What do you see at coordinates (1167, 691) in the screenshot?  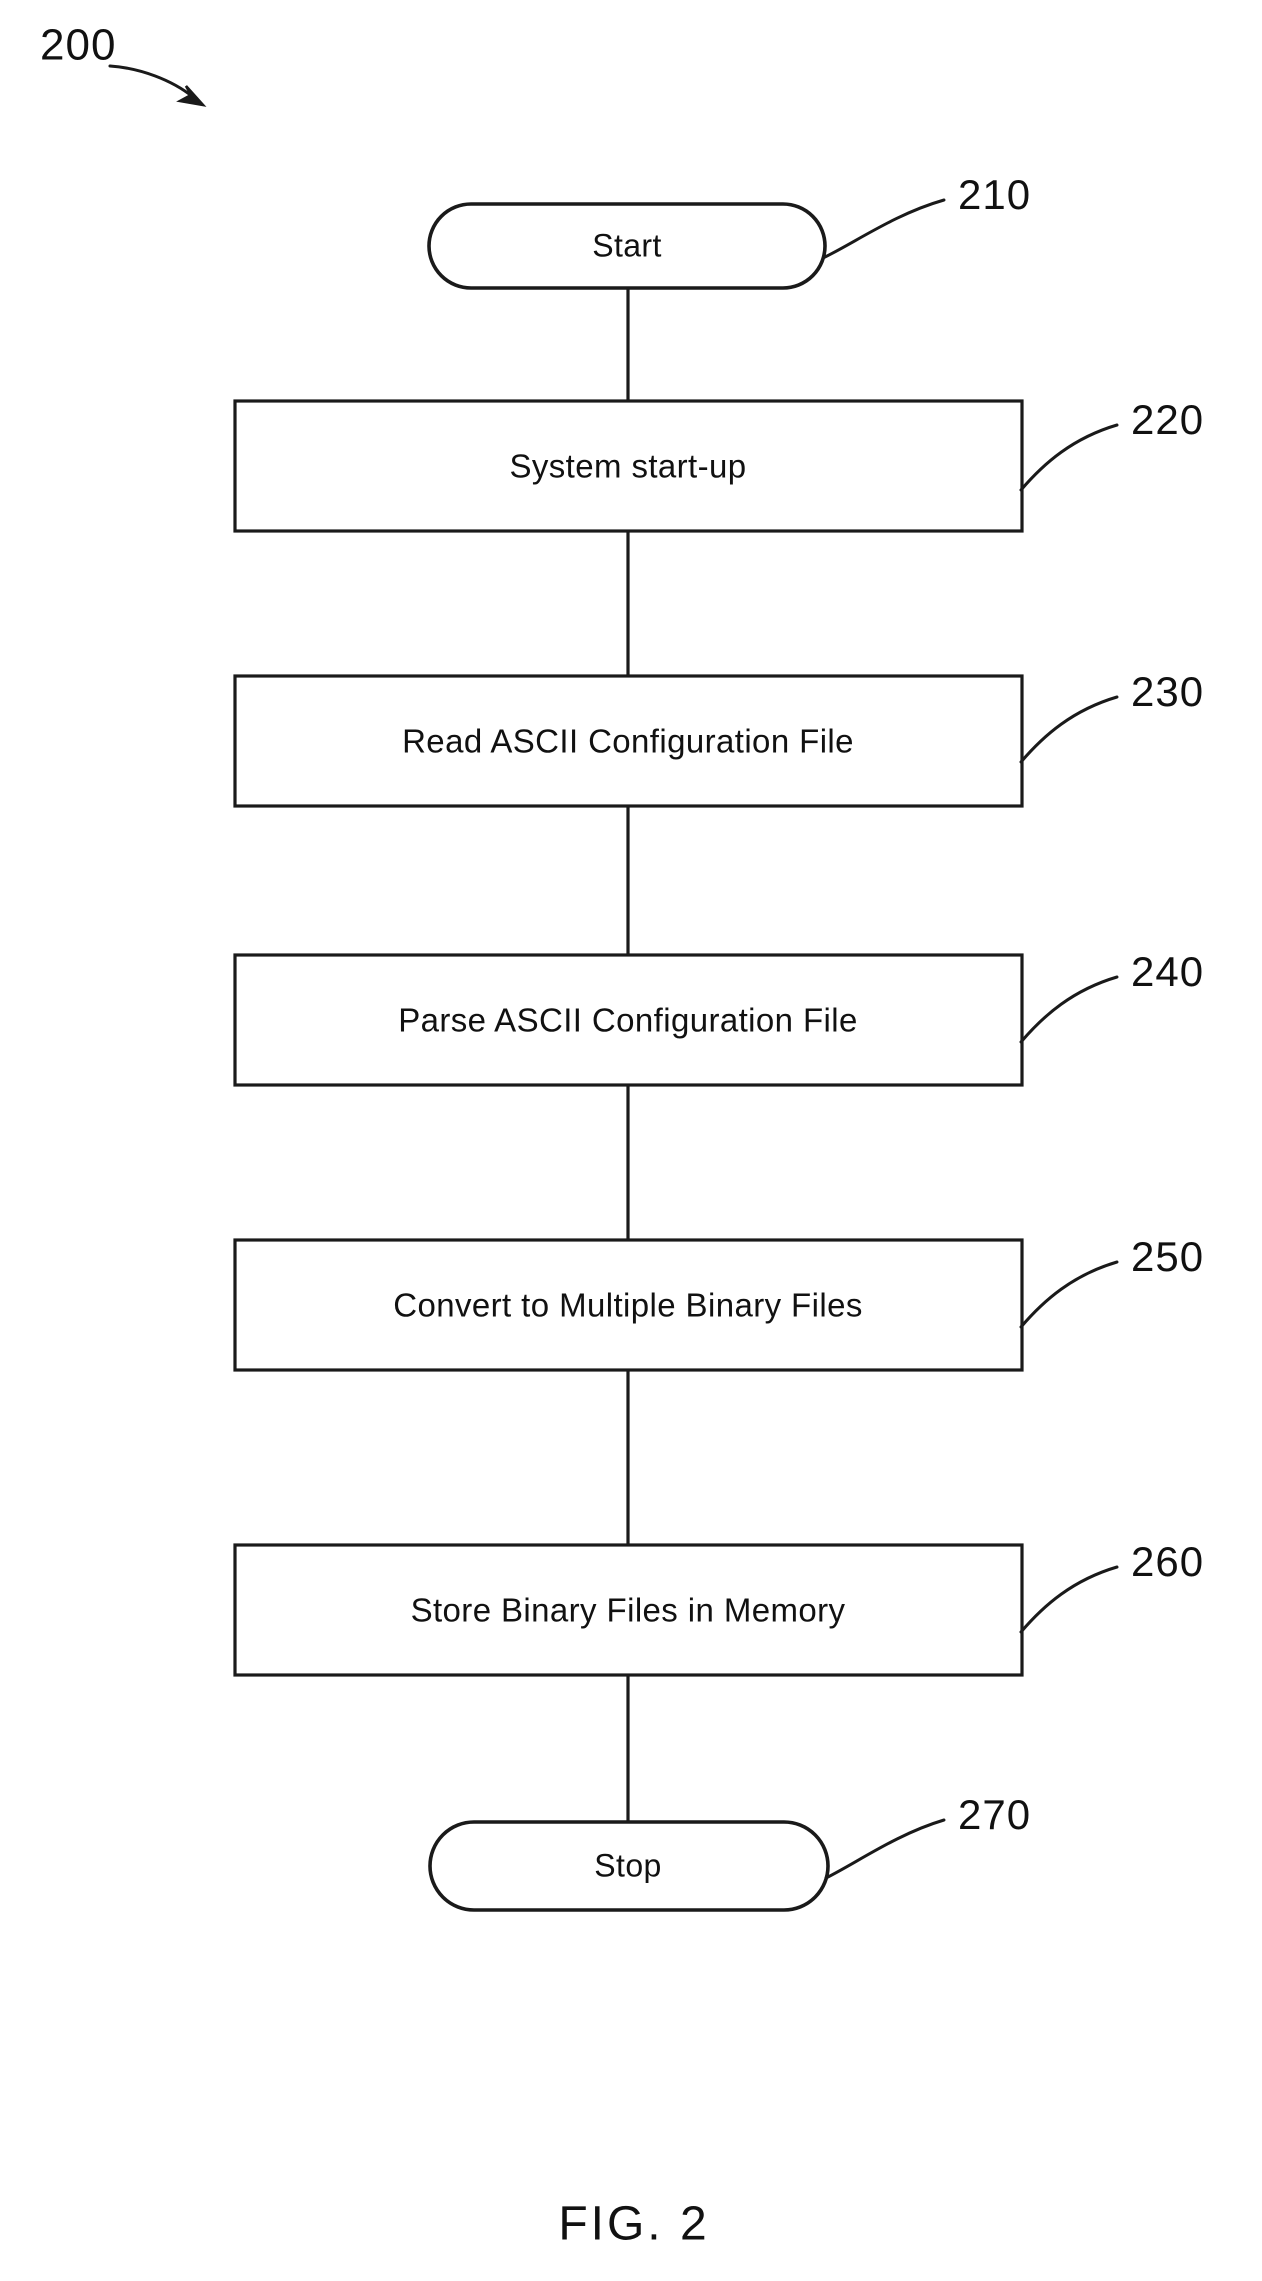 I see `reference-numeral-230: 230` at bounding box center [1167, 691].